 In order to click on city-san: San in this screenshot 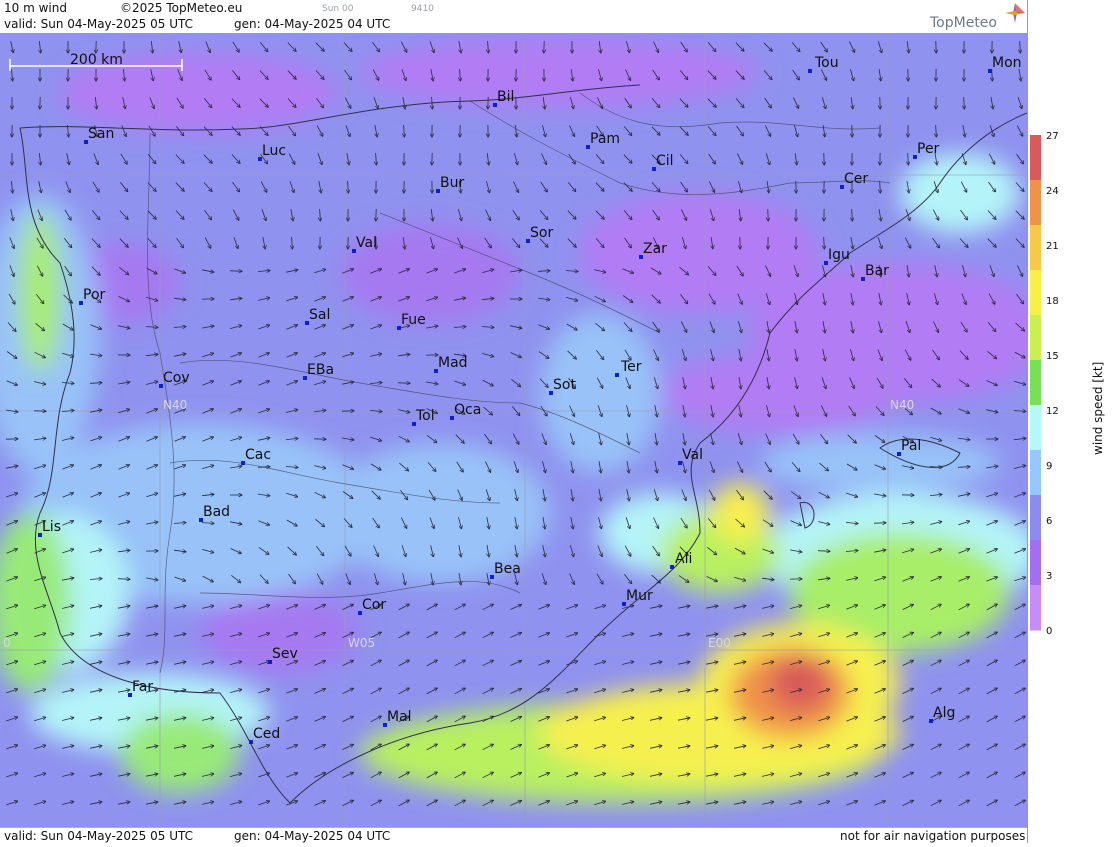, I will do `click(101, 134)`.